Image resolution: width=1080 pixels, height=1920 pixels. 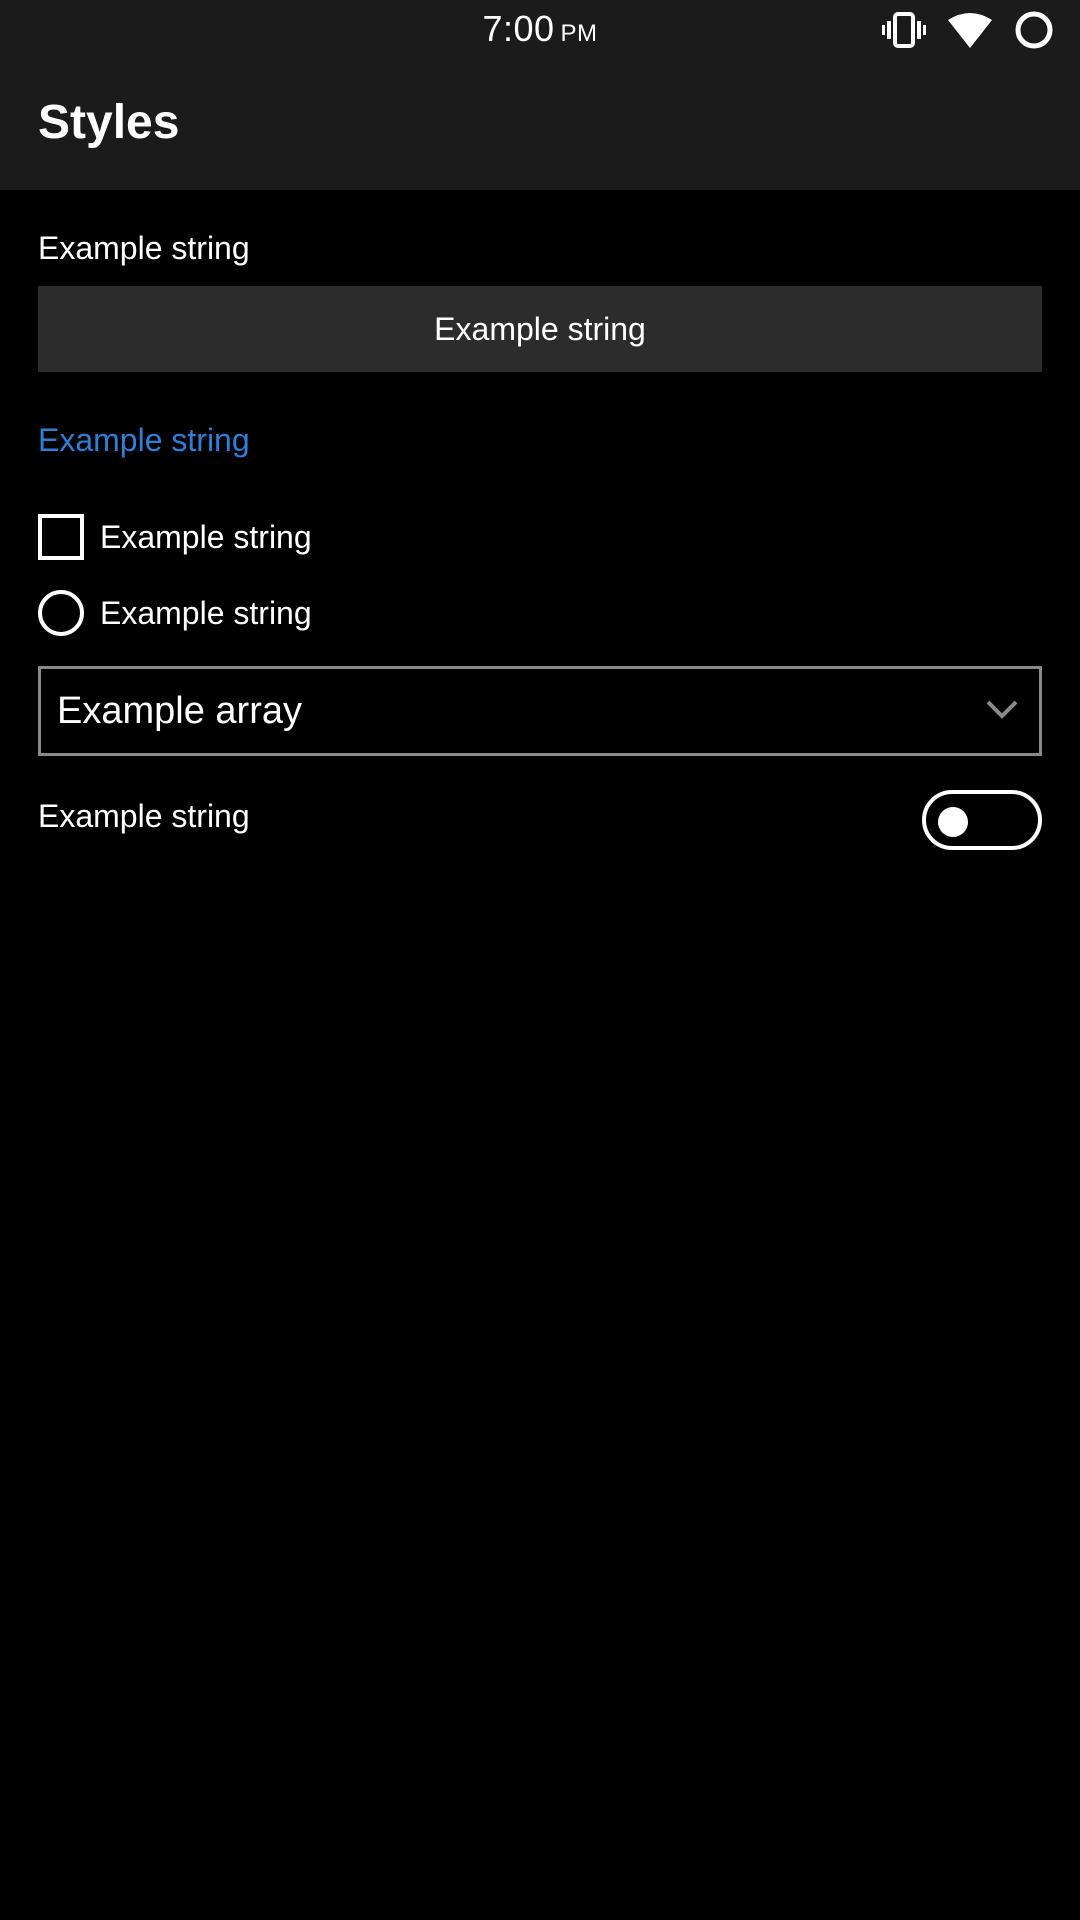 I want to click on status-bar: 7:00 PM, so click(x=540, y=30).